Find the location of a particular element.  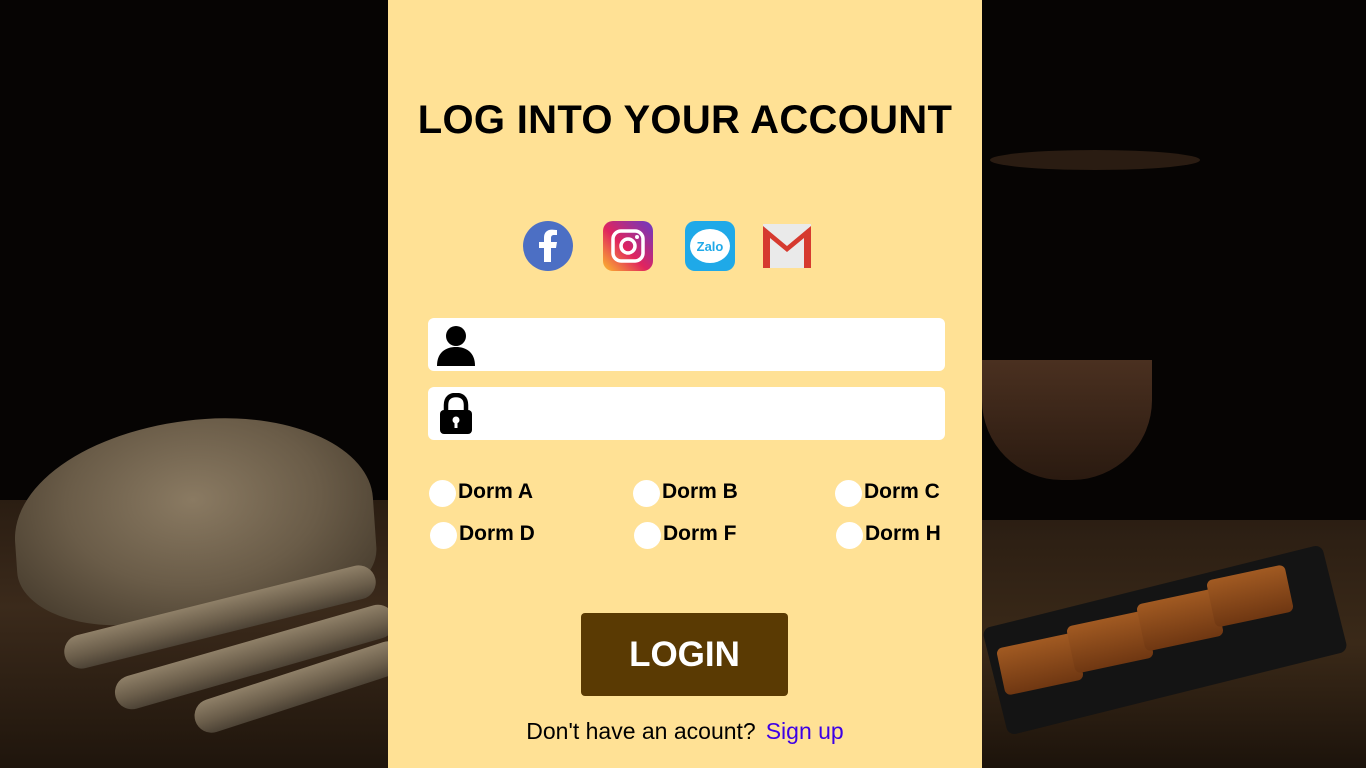

username-field is located at coordinates (686, 344).